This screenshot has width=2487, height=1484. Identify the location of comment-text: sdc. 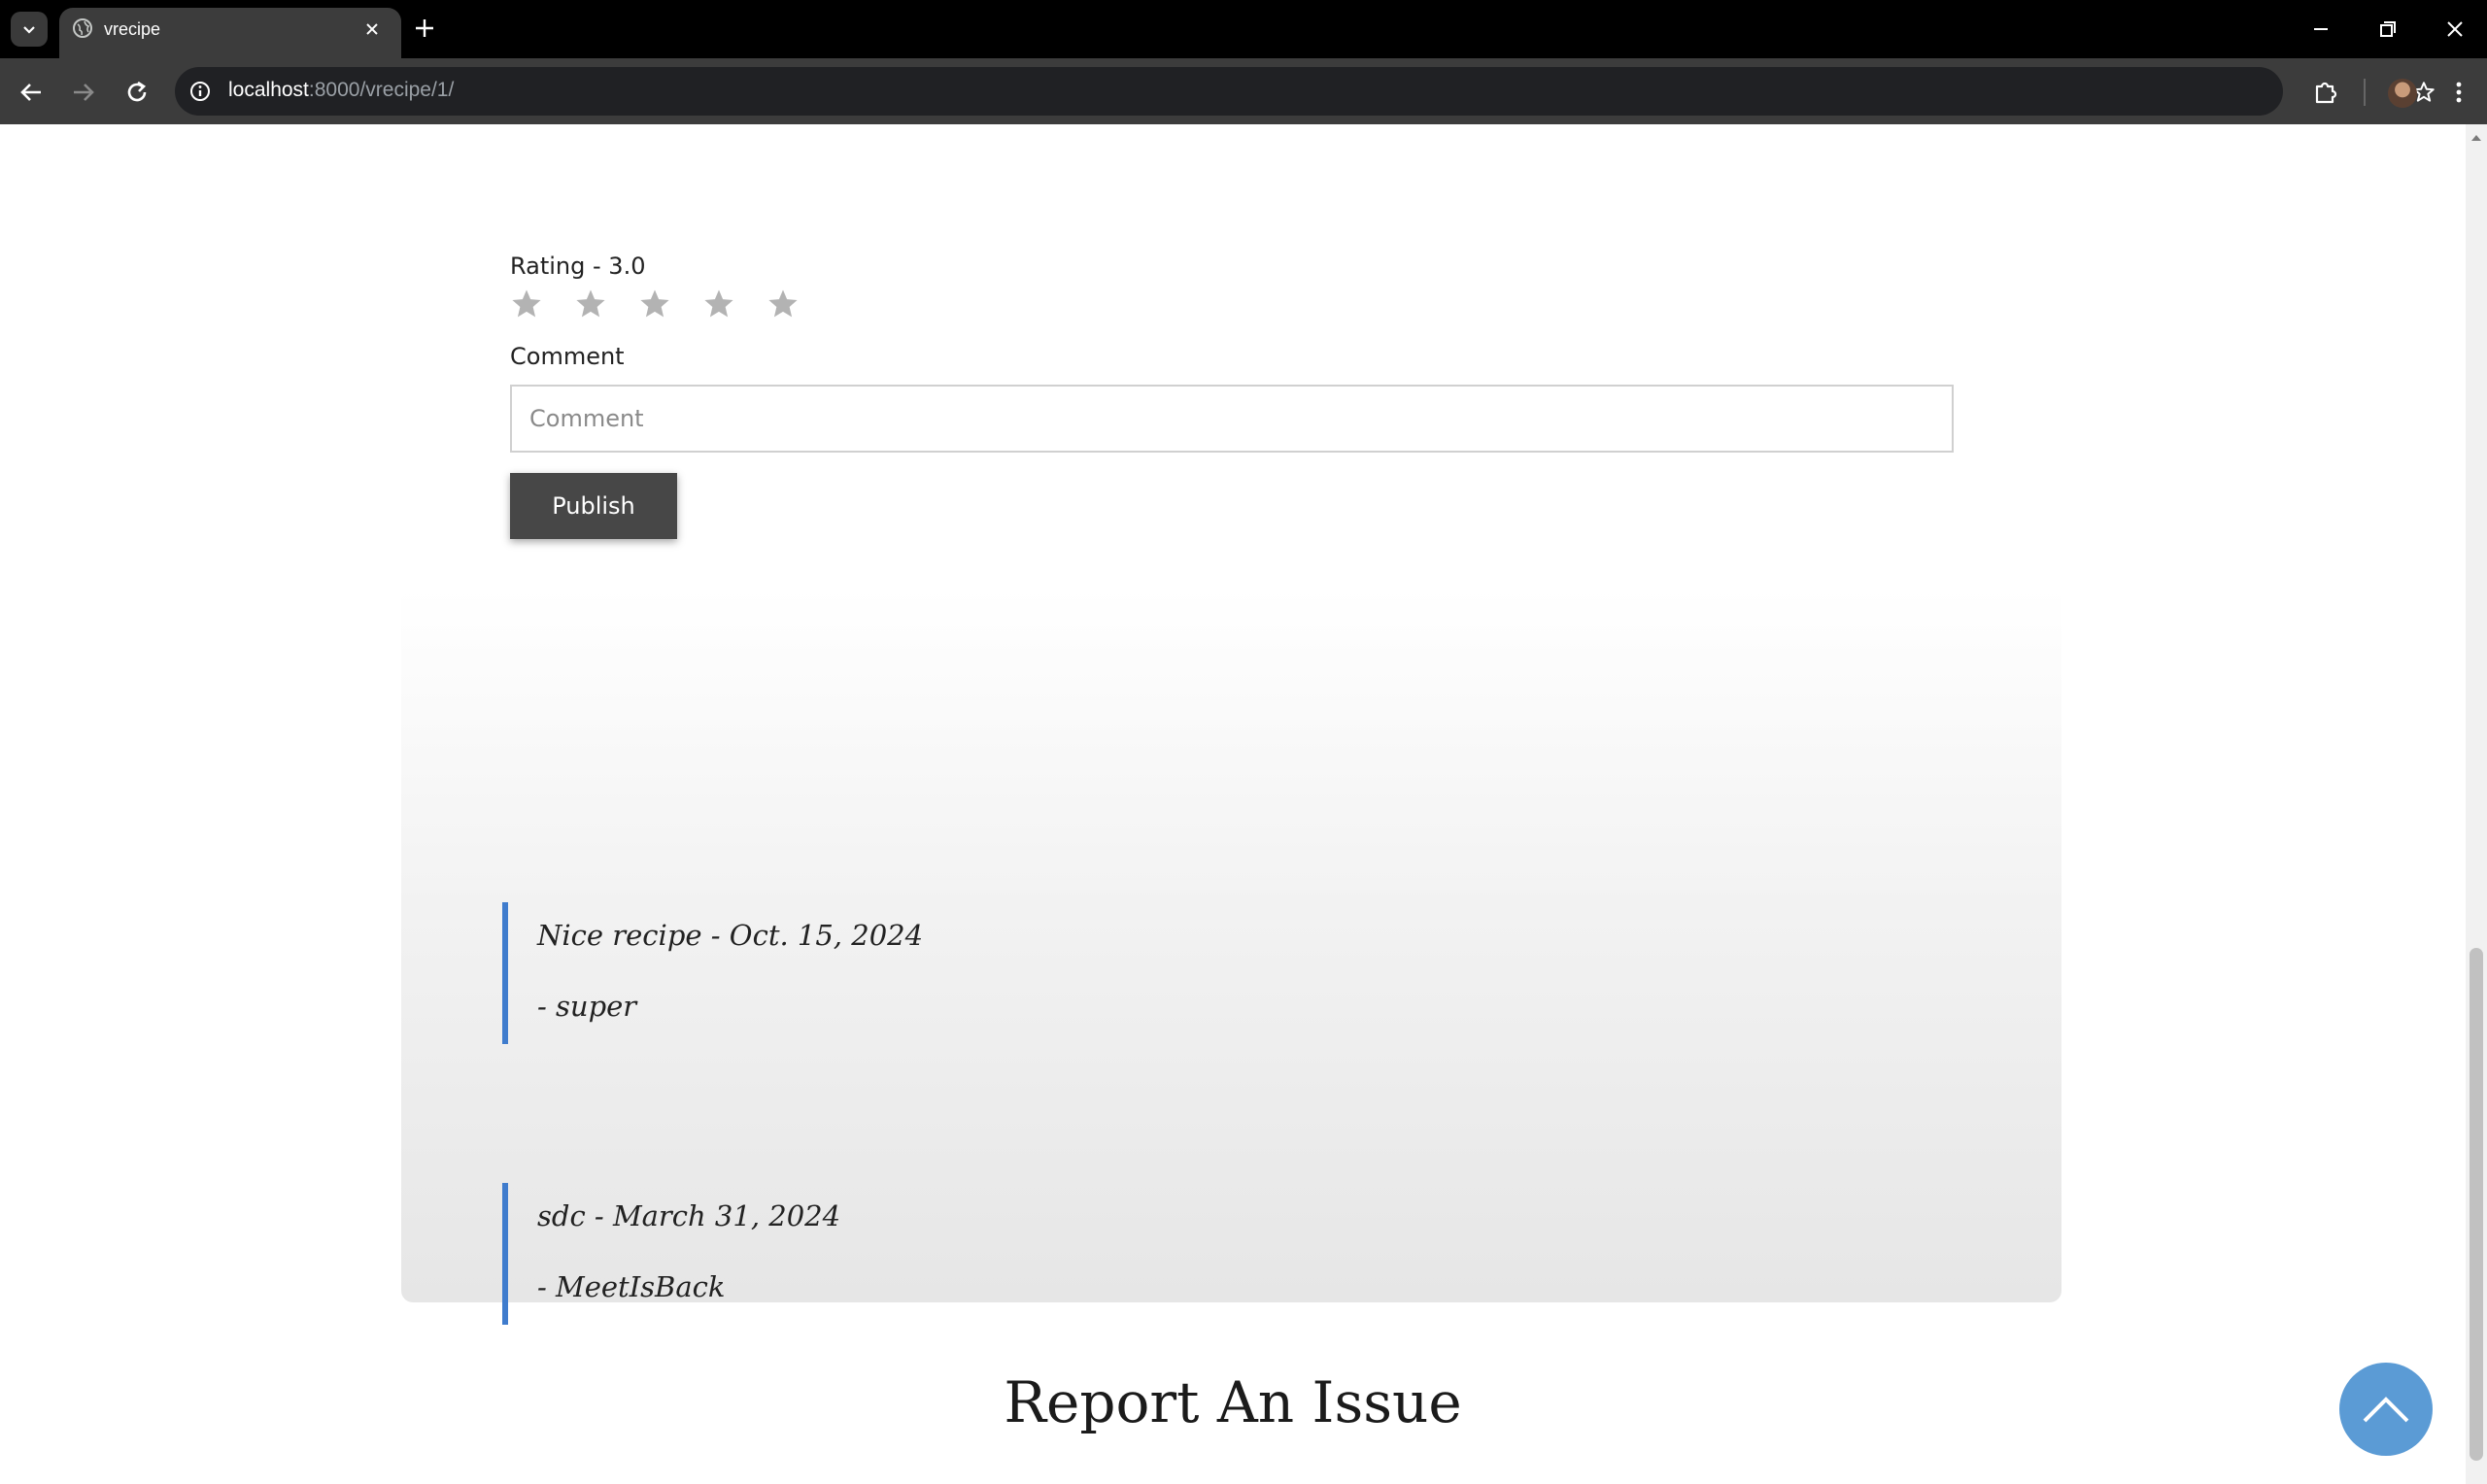
(561, 1215).